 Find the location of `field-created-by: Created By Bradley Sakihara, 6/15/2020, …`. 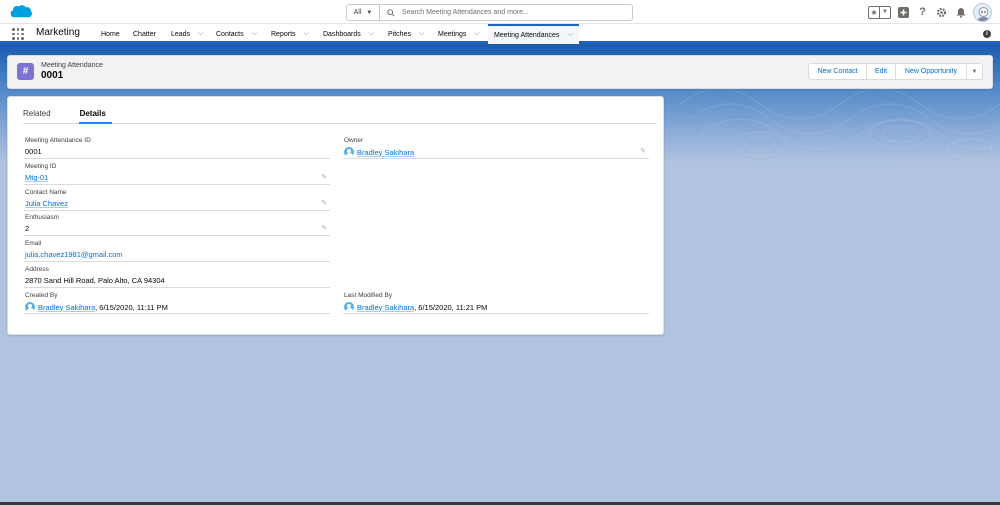

field-created-by: Created By Bradley Sakihara, 6/15/2020, … is located at coordinates (177, 301).